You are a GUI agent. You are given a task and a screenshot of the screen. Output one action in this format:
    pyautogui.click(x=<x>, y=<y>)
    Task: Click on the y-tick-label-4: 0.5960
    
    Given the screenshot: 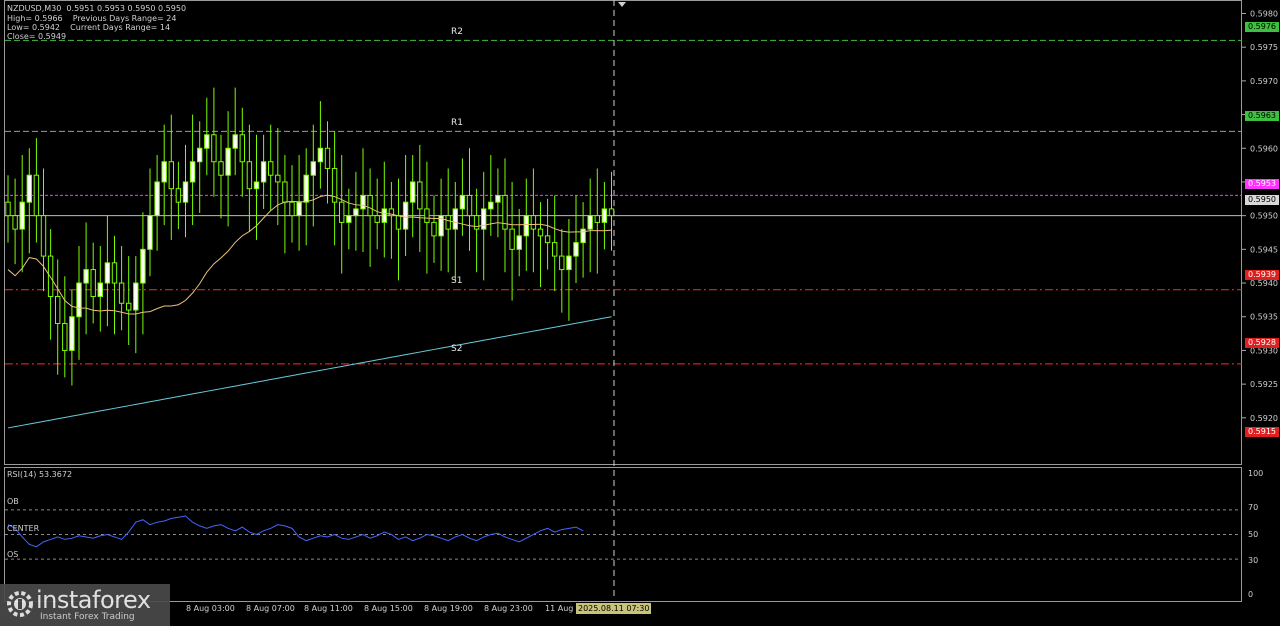 What is the action you would take?
    pyautogui.click(x=1264, y=148)
    